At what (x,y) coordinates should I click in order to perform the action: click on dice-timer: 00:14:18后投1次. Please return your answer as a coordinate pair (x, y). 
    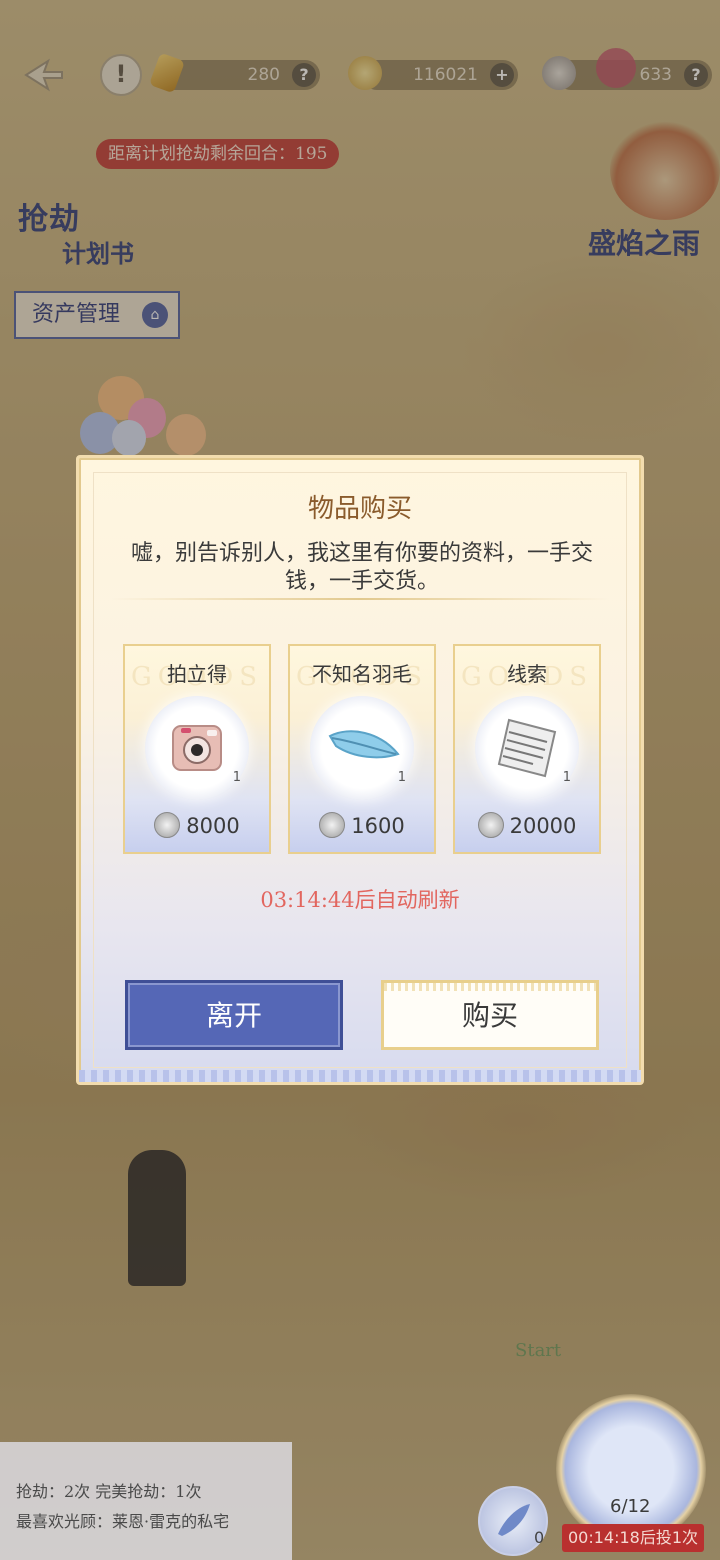
    Looking at the image, I should click on (633, 1538).